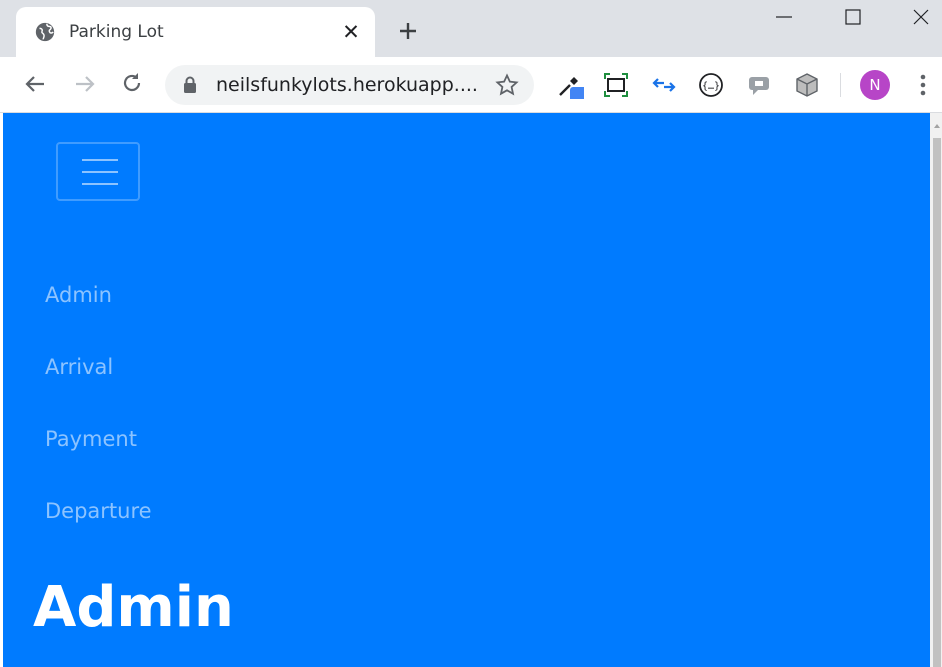 This screenshot has width=942, height=667. Describe the element at coordinates (807, 85) in the screenshot. I see `cube-extension-icon` at that location.